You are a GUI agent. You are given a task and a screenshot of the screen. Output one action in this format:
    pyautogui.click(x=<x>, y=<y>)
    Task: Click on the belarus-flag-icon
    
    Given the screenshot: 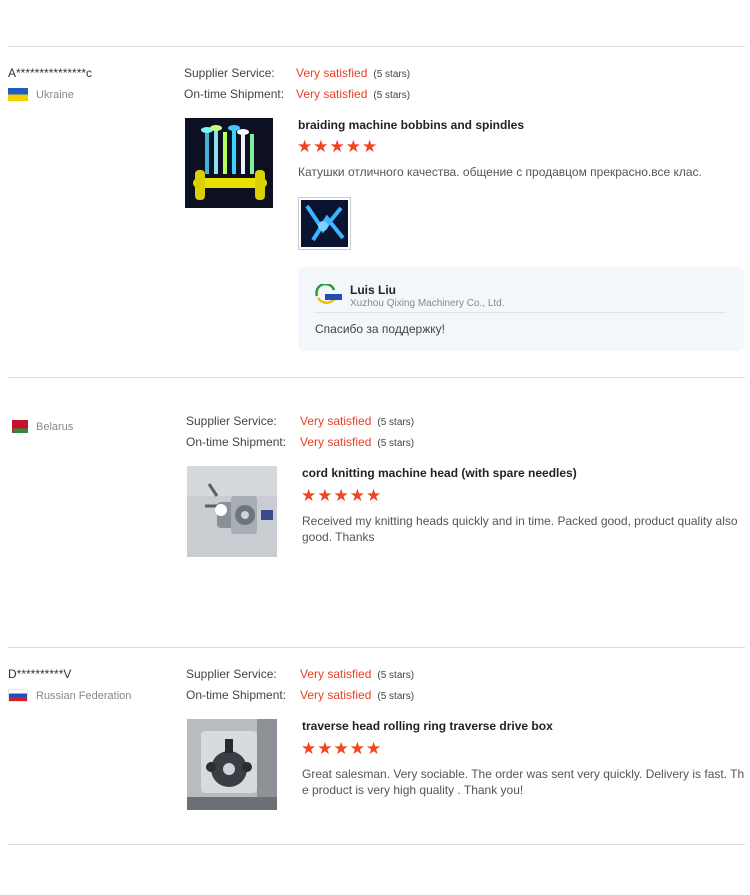 What is the action you would take?
    pyautogui.click(x=18, y=426)
    